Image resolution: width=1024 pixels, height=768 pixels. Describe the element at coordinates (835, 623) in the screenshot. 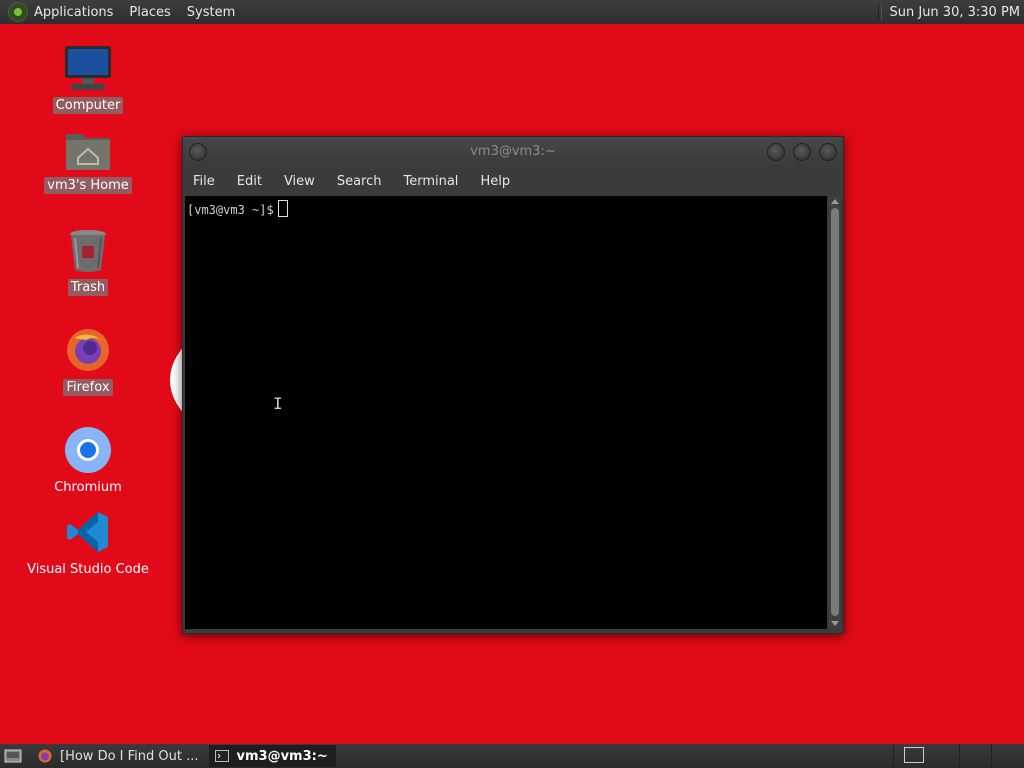

I see `scroll-down-icon` at that location.